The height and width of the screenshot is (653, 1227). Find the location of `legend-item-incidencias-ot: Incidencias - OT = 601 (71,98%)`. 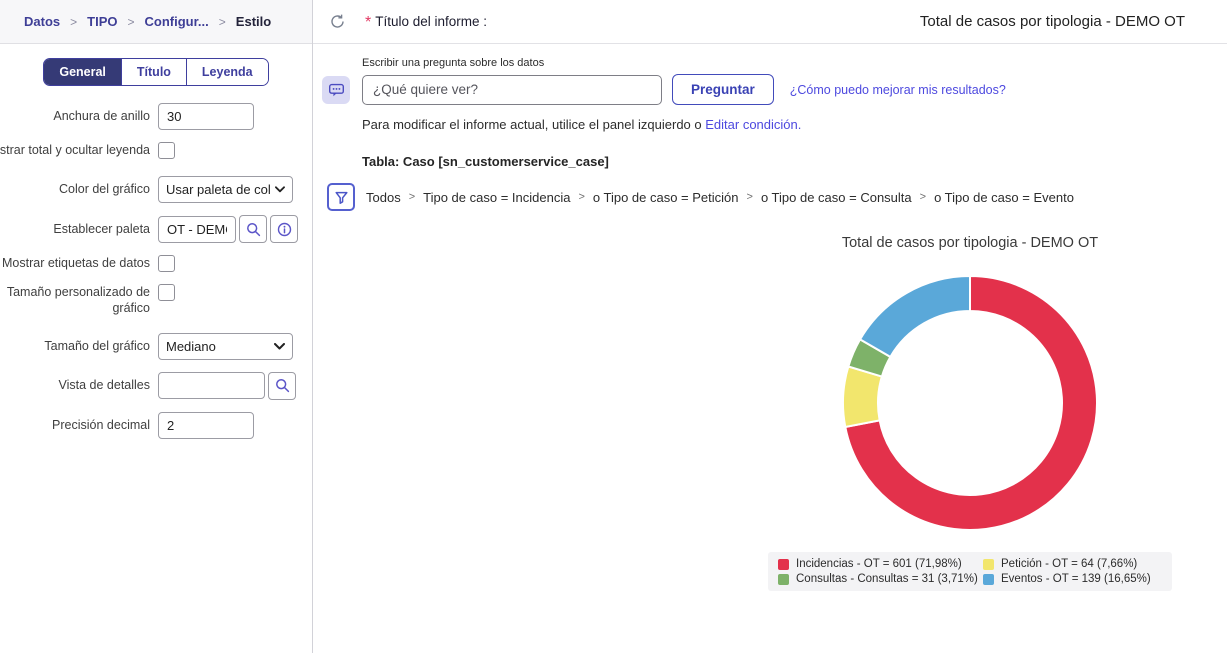

legend-item-incidencias-ot: Incidencias - OT = 601 (71,98%) is located at coordinates (880, 564).